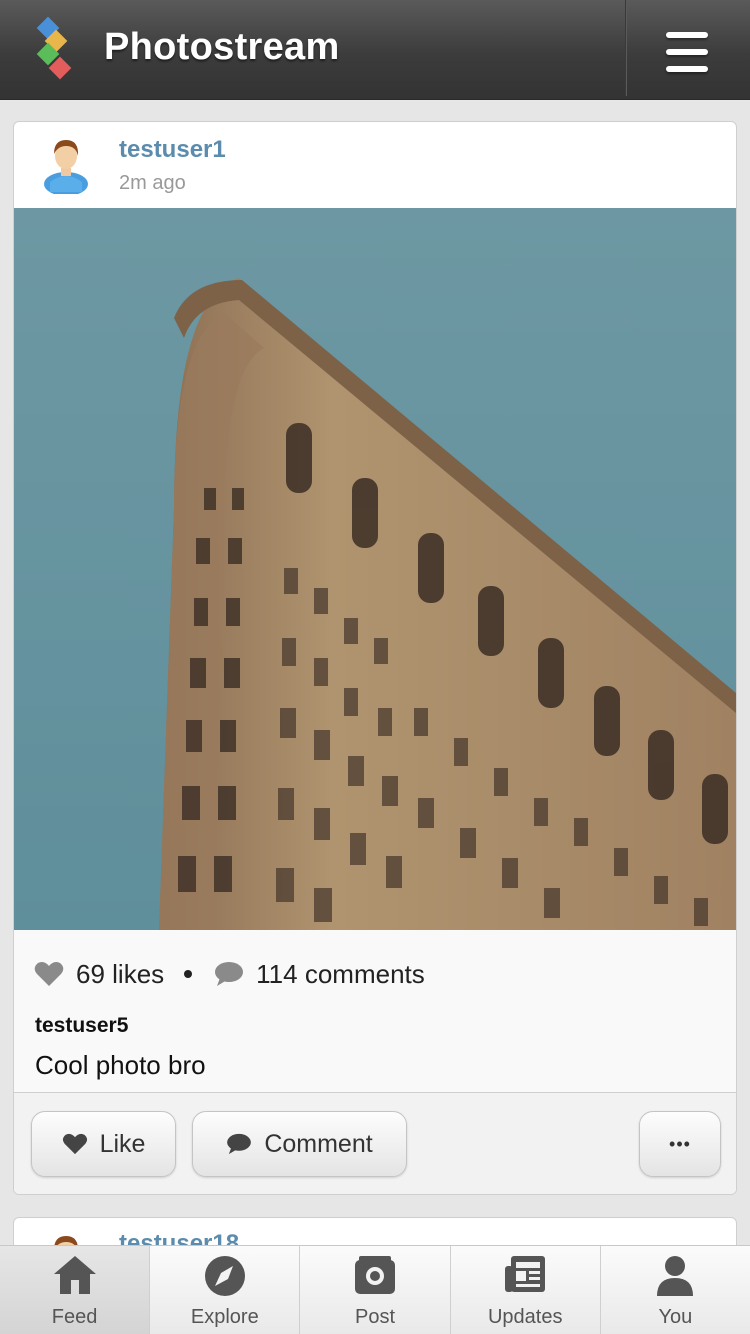 This screenshot has width=750, height=1334. What do you see at coordinates (222, 47) in the screenshot?
I see `app-title: Photostream` at bounding box center [222, 47].